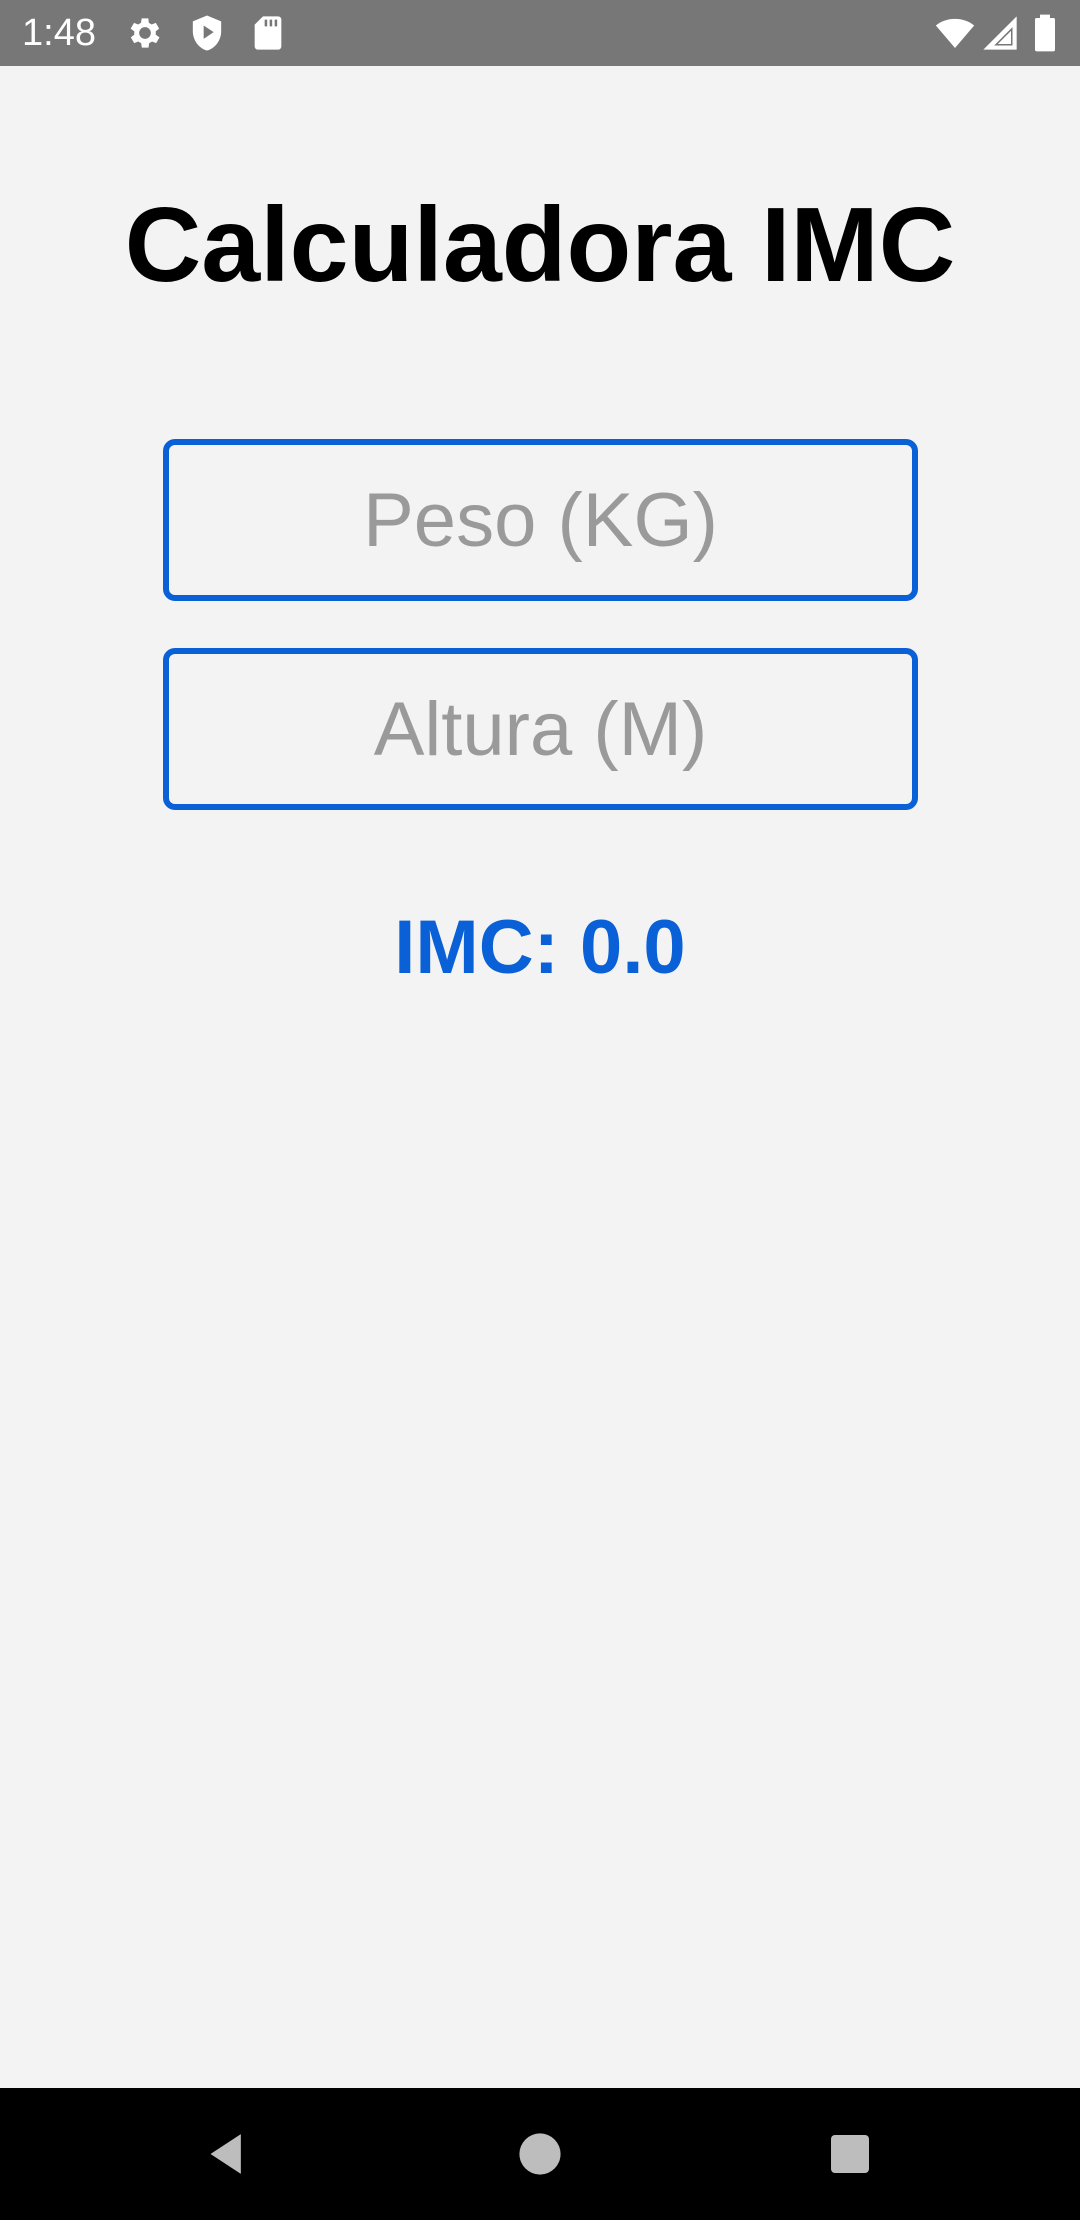  Describe the element at coordinates (955, 33) in the screenshot. I see `wifi-icon` at that location.